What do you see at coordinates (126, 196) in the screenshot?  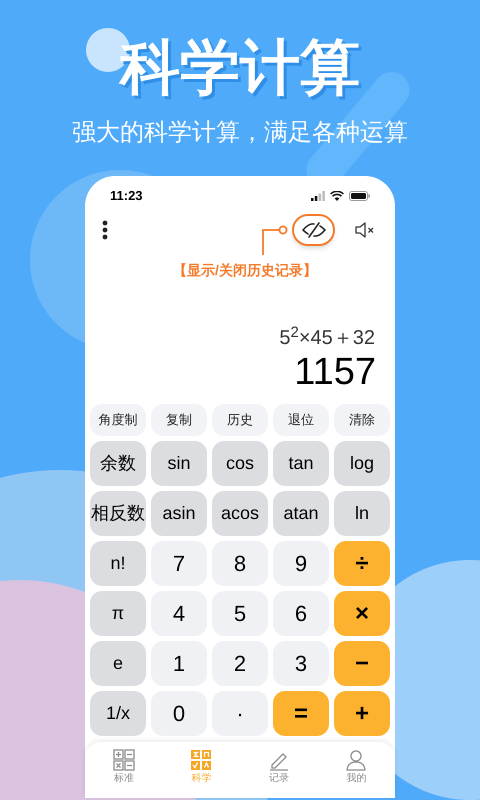 I see `status-time: 11:23` at bounding box center [126, 196].